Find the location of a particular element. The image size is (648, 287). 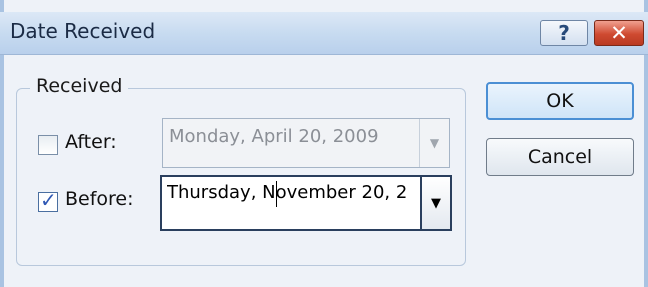

ok-button: OK is located at coordinates (560, 101).